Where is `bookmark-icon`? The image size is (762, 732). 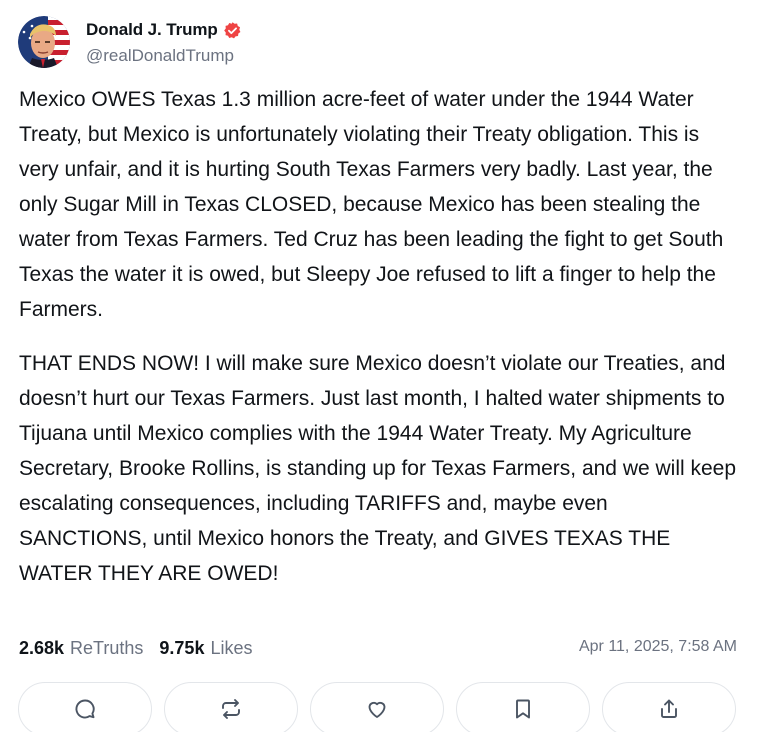 bookmark-icon is located at coordinates (523, 709).